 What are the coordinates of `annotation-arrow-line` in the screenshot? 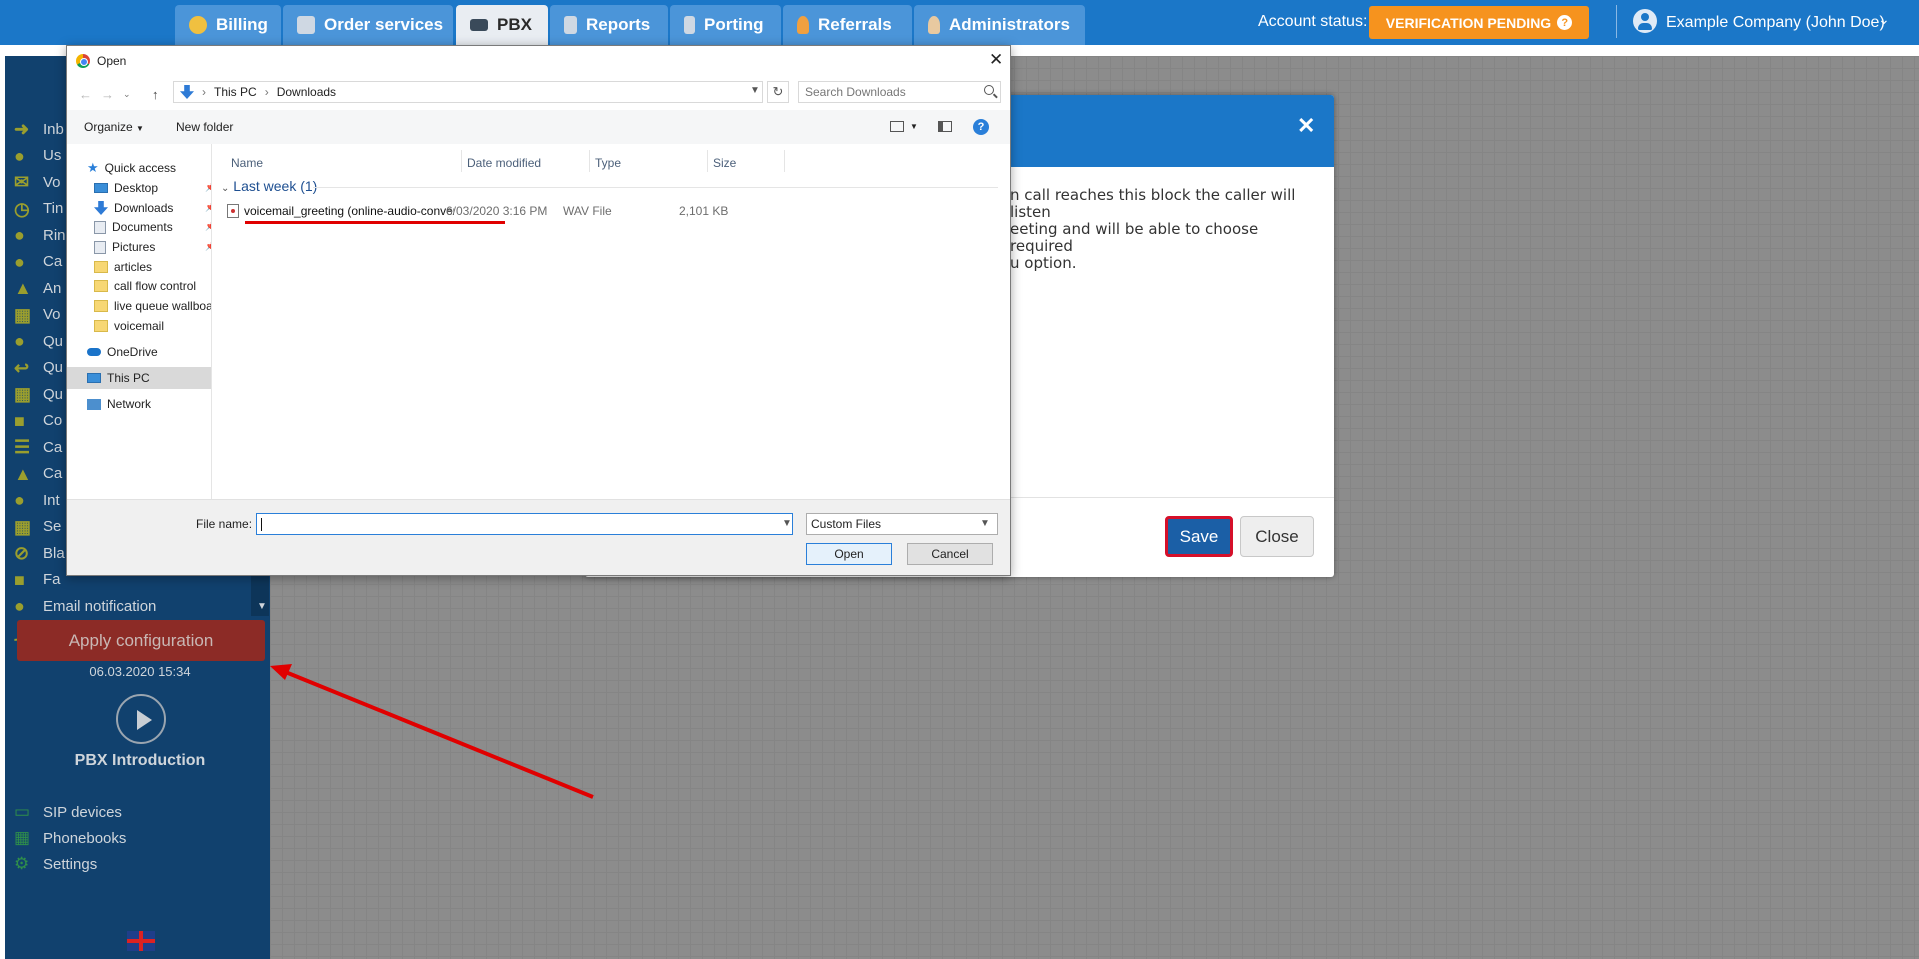 It's located at (438, 734).